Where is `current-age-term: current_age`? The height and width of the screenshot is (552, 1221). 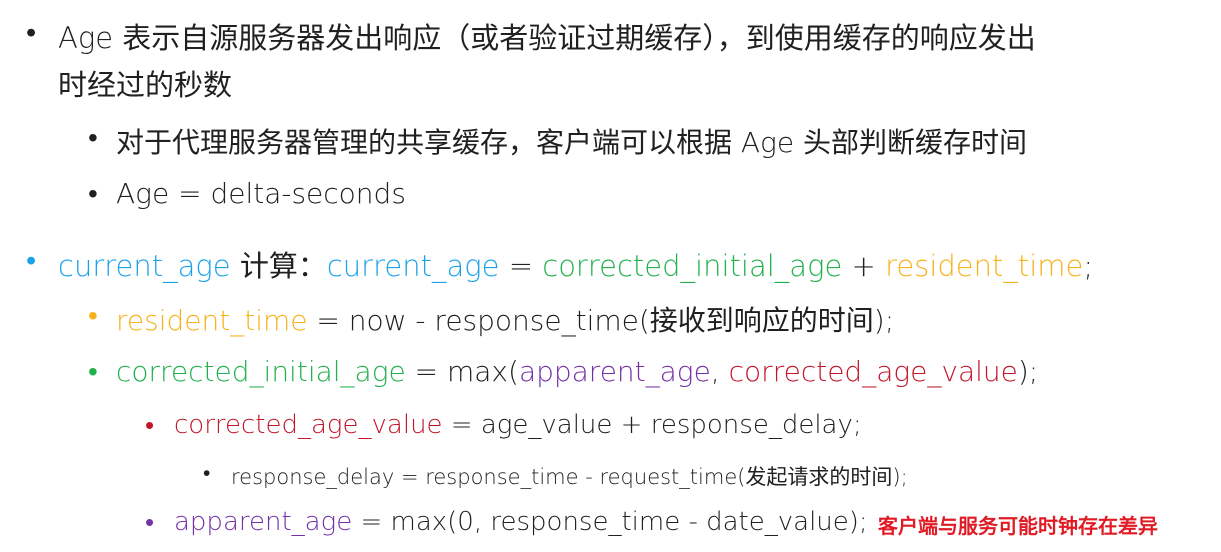 current-age-term: current_age is located at coordinates (144, 266).